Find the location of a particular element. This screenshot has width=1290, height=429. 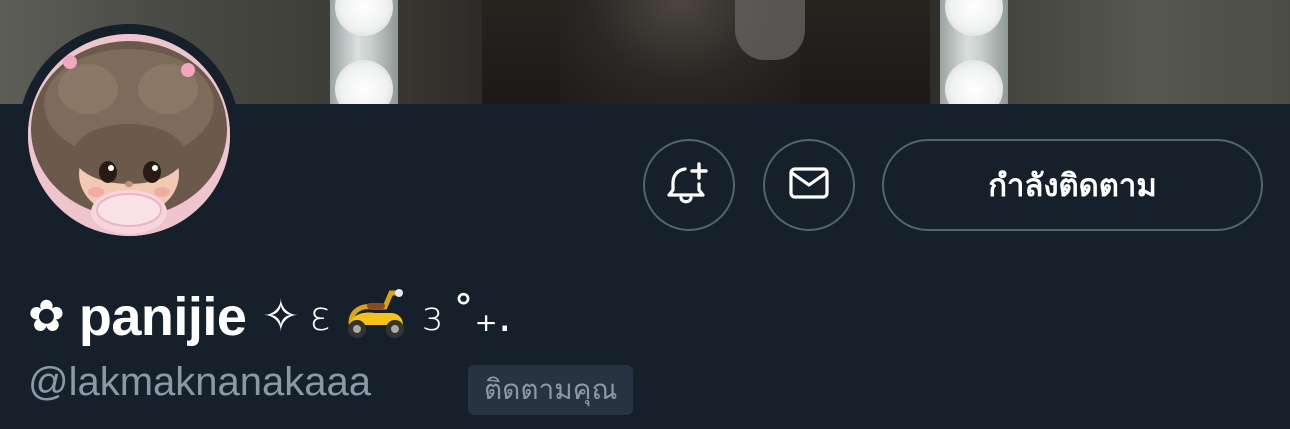

bell-plus-icon is located at coordinates (689, 185).